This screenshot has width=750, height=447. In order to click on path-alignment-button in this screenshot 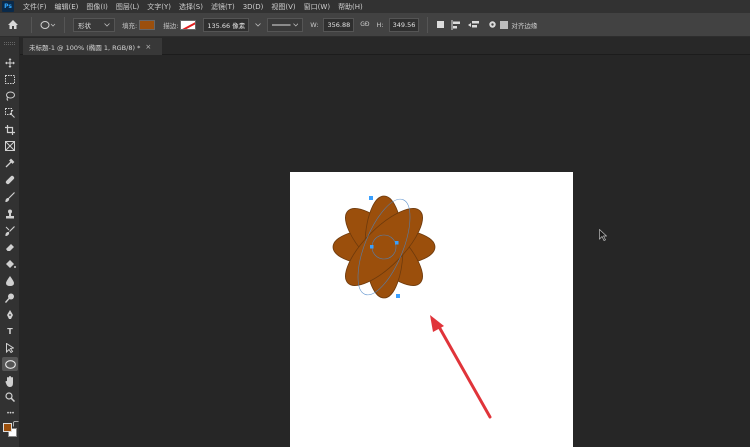, I will do `click(456, 24)`.